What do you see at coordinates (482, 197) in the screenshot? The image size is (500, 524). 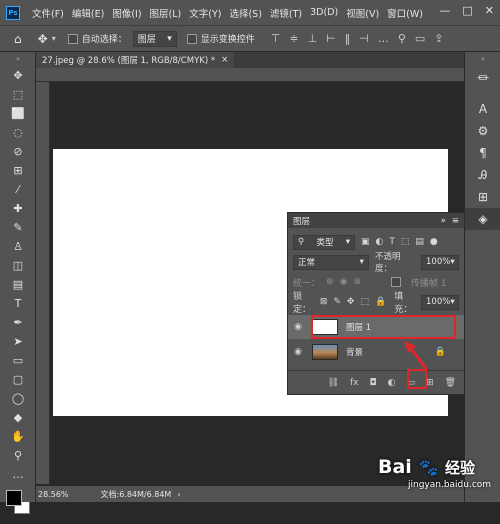 I see `properties-icon: ⊞` at bounding box center [482, 197].